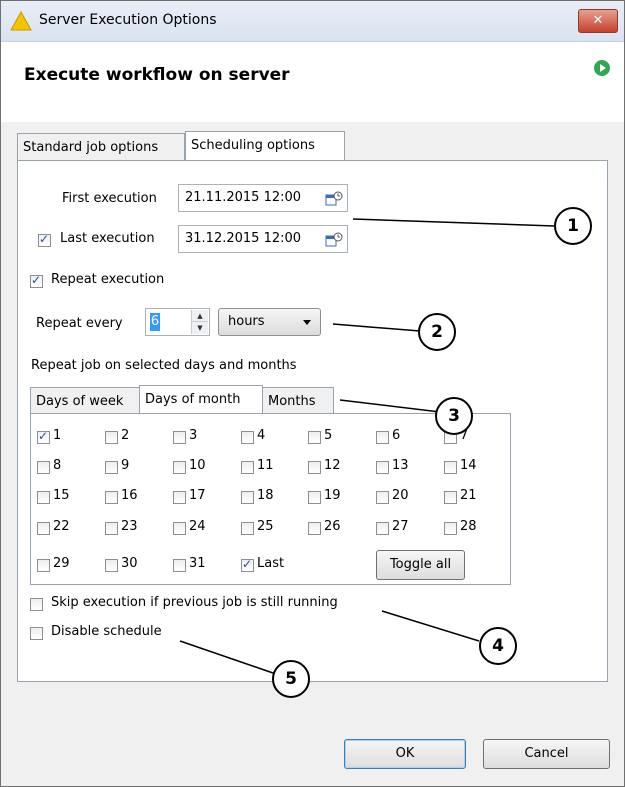  Describe the element at coordinates (36, 633) in the screenshot. I see `disable-schedule-checkbox` at that location.